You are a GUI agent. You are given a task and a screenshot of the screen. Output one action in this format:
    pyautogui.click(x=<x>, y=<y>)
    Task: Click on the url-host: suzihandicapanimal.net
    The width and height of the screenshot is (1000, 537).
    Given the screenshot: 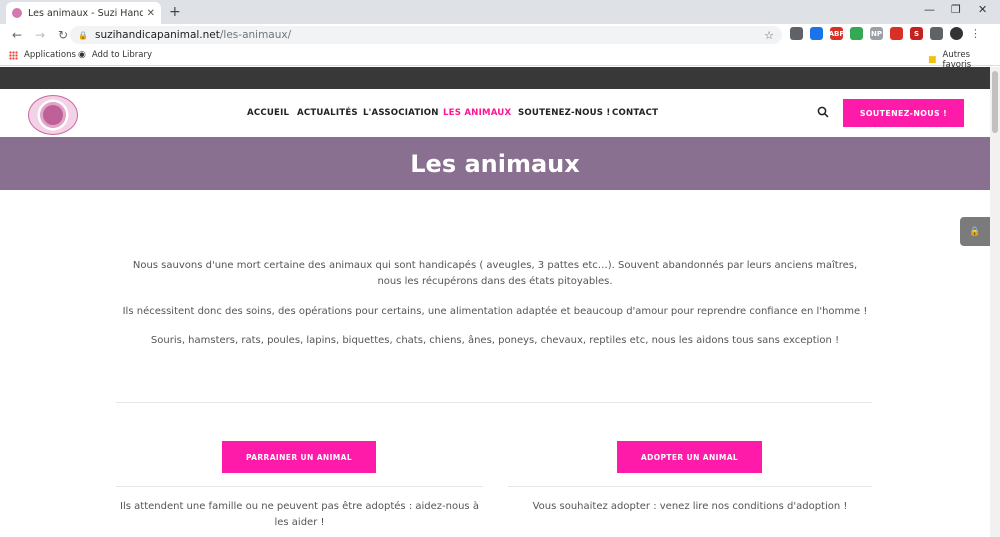 What is the action you would take?
    pyautogui.click(x=157, y=35)
    